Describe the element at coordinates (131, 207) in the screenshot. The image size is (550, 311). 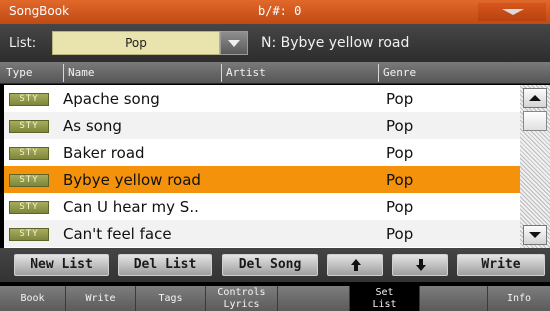
I see `song-name-cell: Can U hear my S..` at that location.